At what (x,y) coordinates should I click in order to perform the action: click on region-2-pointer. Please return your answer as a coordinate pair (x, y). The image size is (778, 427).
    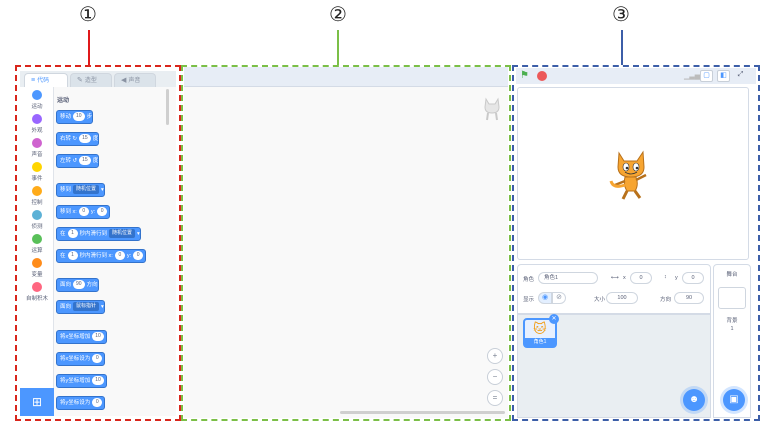
    Looking at the image, I should click on (338, 47).